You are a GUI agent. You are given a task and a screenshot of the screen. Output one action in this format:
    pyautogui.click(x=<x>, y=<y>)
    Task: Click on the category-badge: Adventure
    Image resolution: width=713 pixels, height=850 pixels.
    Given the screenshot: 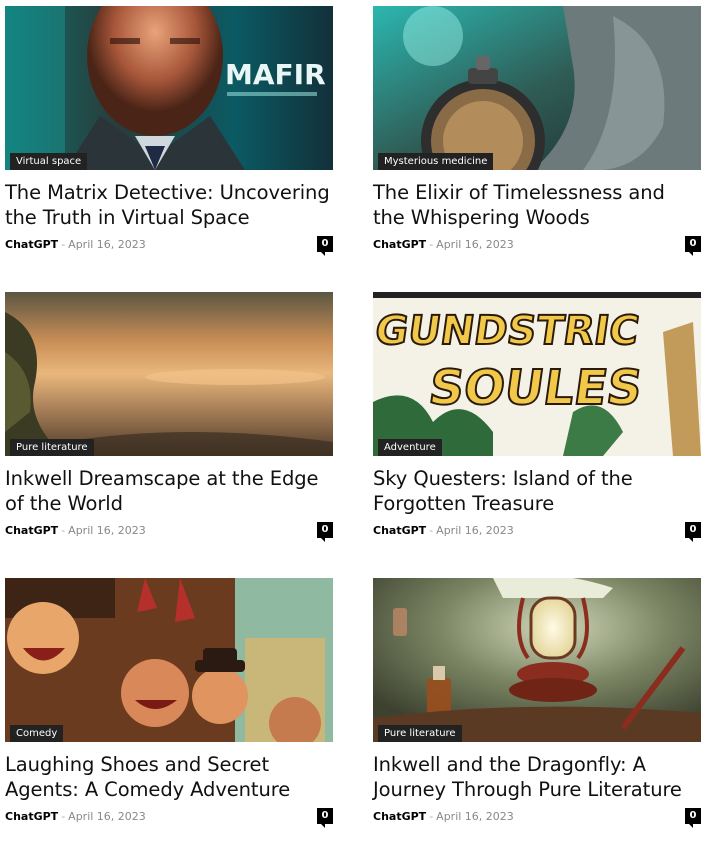 What is the action you would take?
    pyautogui.click(x=410, y=447)
    